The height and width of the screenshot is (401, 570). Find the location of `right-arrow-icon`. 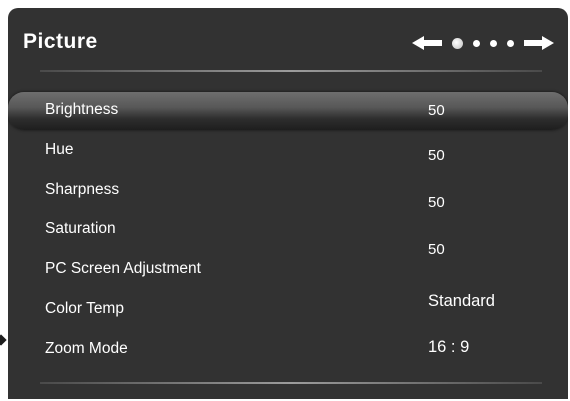

right-arrow-icon is located at coordinates (539, 43).